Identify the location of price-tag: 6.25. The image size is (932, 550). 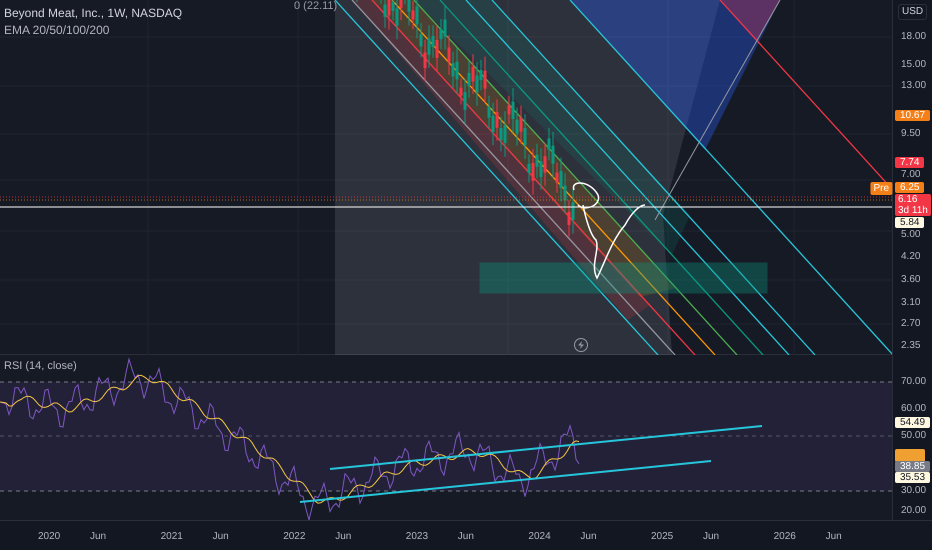
(909, 187).